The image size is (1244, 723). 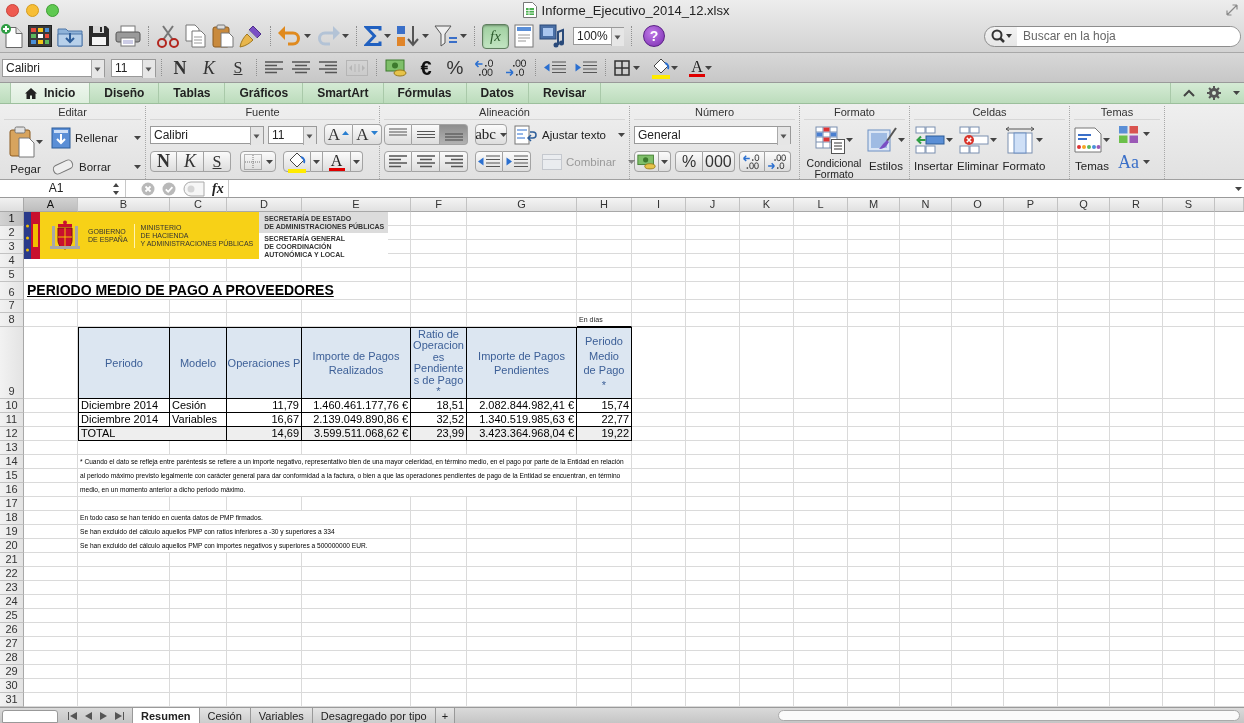 I want to click on column-header: C, so click(x=198, y=205).